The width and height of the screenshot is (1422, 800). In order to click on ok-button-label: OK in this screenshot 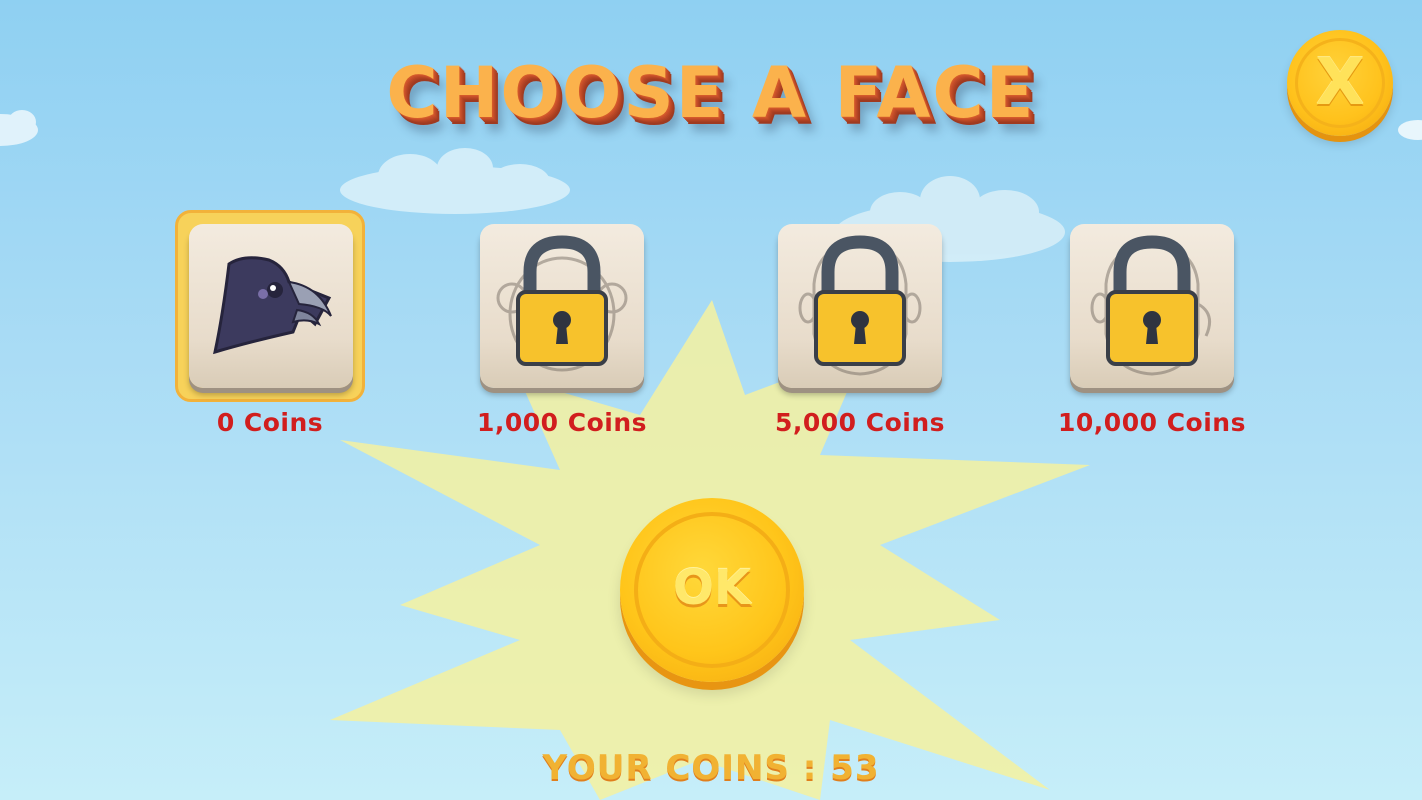, I will do `click(712, 588)`.